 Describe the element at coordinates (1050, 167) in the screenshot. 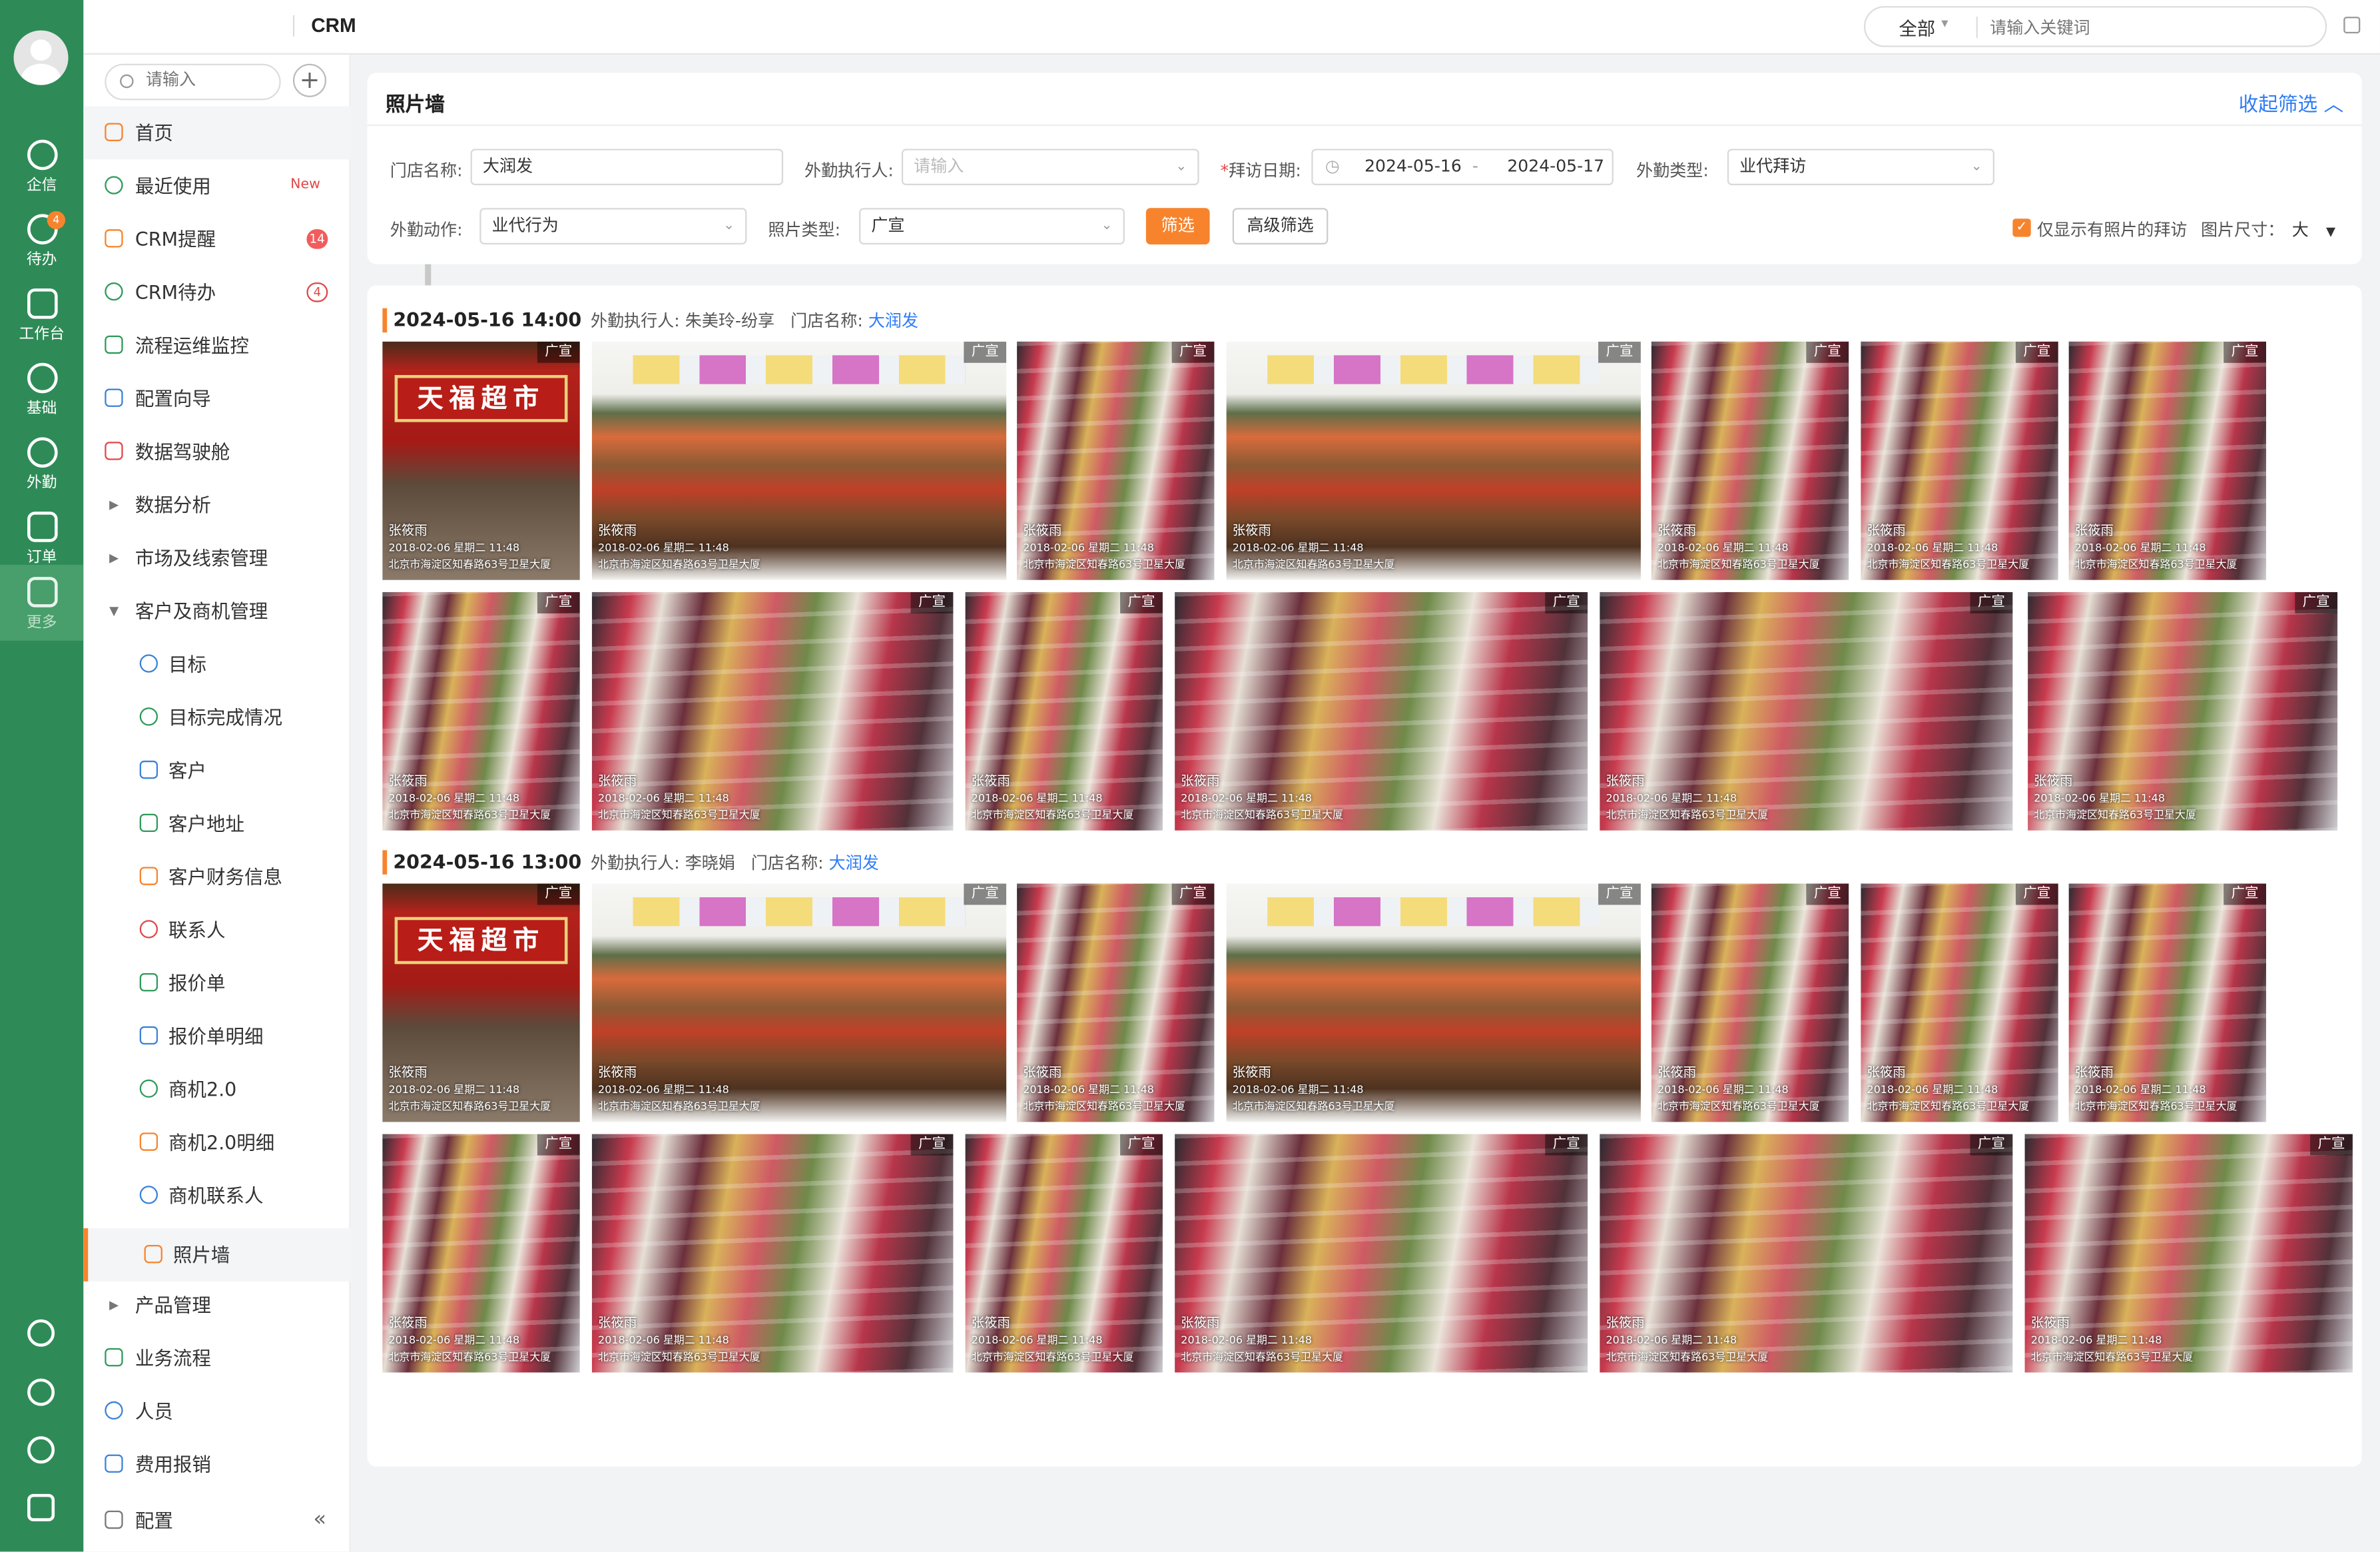

I see `executor-select: 请输入 ⌄` at that location.